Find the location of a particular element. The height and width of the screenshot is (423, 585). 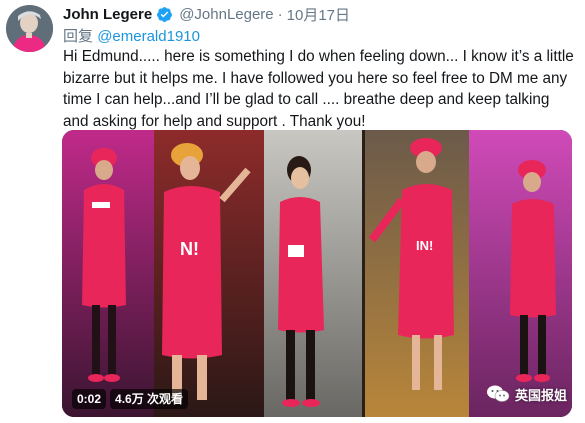

watermark: 英国报姐 is located at coordinates (526, 394).